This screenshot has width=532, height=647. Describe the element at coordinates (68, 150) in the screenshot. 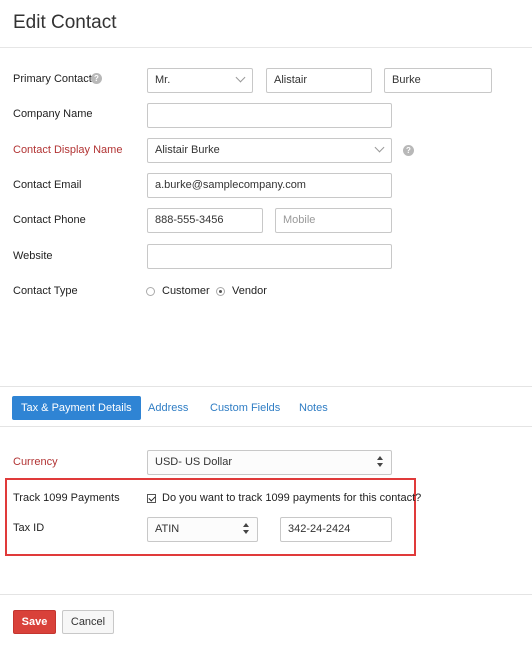

I see `display-name-label: Contact Display Name` at that location.